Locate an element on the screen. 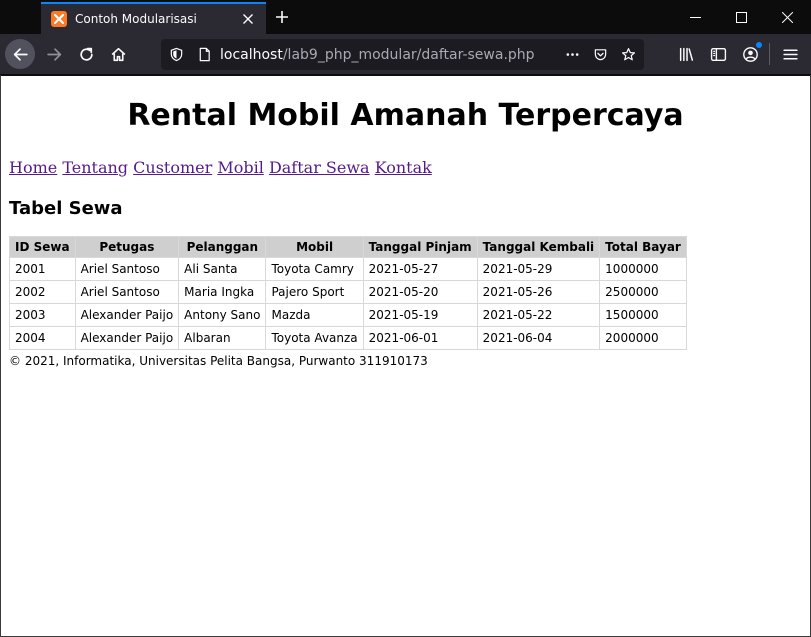 The height and width of the screenshot is (637, 811). table-cell: Mazda is located at coordinates (314, 315).